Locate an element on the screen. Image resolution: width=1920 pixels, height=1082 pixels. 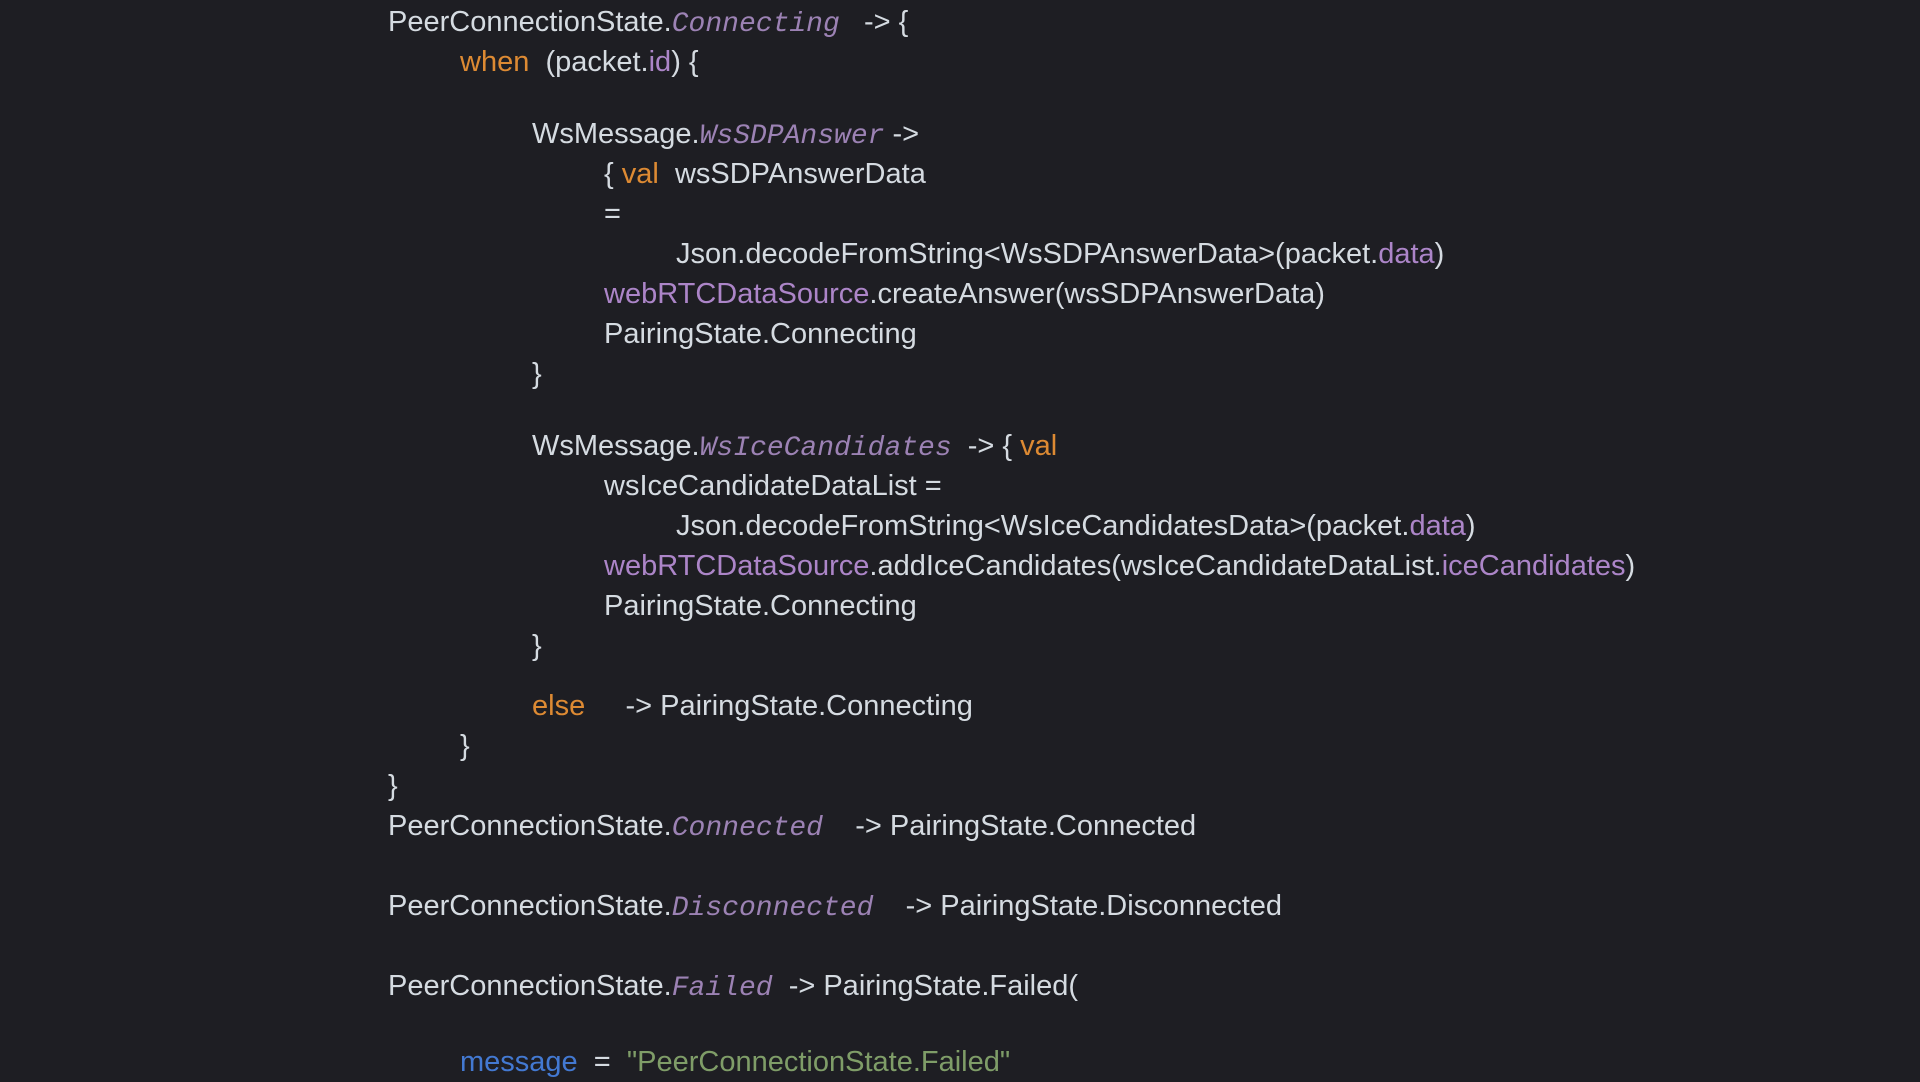
code-token-plain: wsSDPAnswerData is located at coordinates (792, 174).